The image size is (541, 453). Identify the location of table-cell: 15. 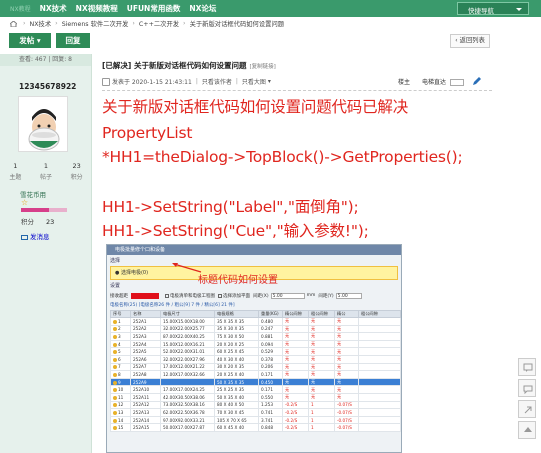
(120, 427).